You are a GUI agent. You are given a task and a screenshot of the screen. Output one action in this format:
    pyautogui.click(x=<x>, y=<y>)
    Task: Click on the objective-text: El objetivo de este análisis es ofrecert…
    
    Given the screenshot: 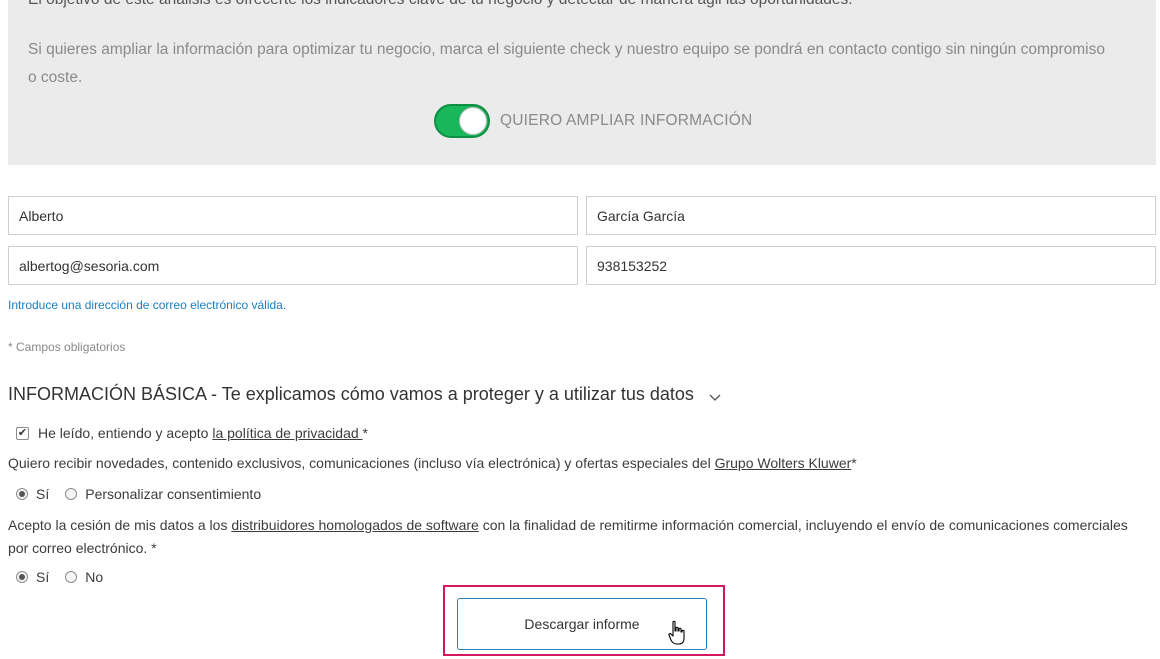 What is the action you would take?
    pyautogui.click(x=440, y=4)
    